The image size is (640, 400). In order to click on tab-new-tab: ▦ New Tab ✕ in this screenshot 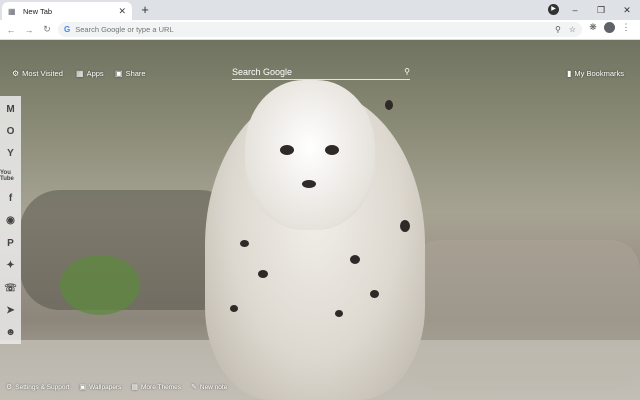, I will do `click(67, 11)`.